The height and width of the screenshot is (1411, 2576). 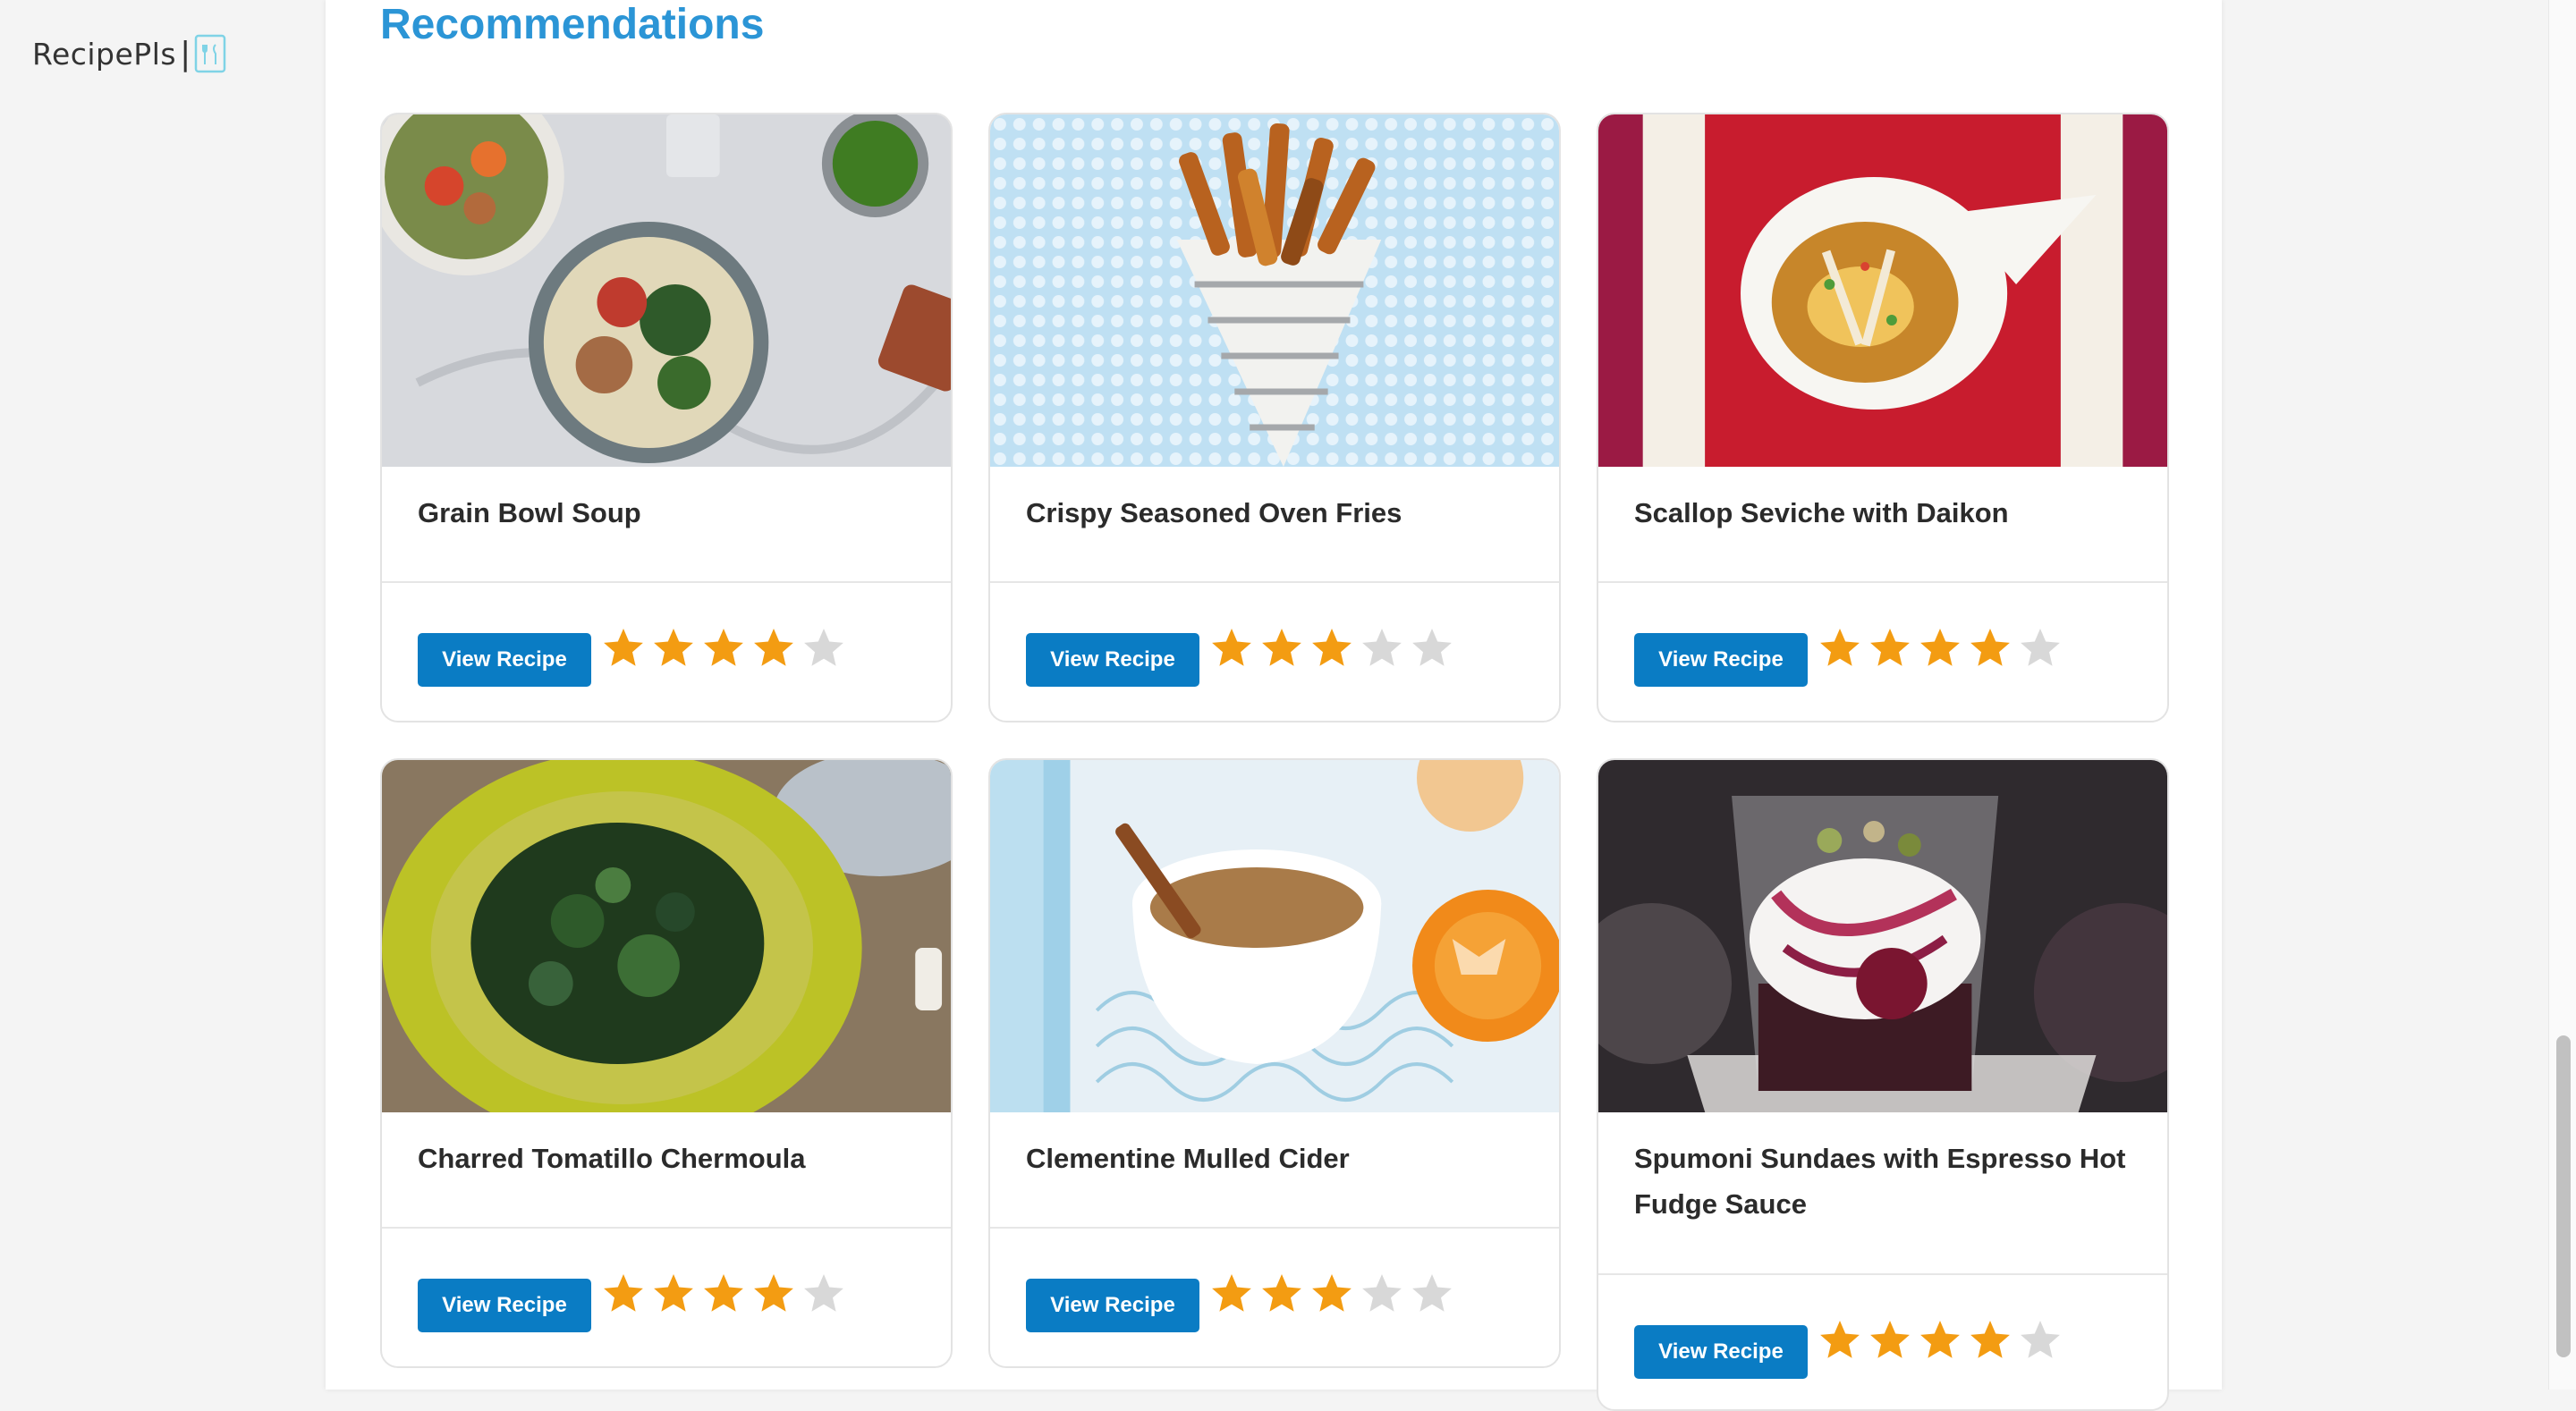 What do you see at coordinates (666, 936) in the screenshot?
I see `chermoula-photo` at bounding box center [666, 936].